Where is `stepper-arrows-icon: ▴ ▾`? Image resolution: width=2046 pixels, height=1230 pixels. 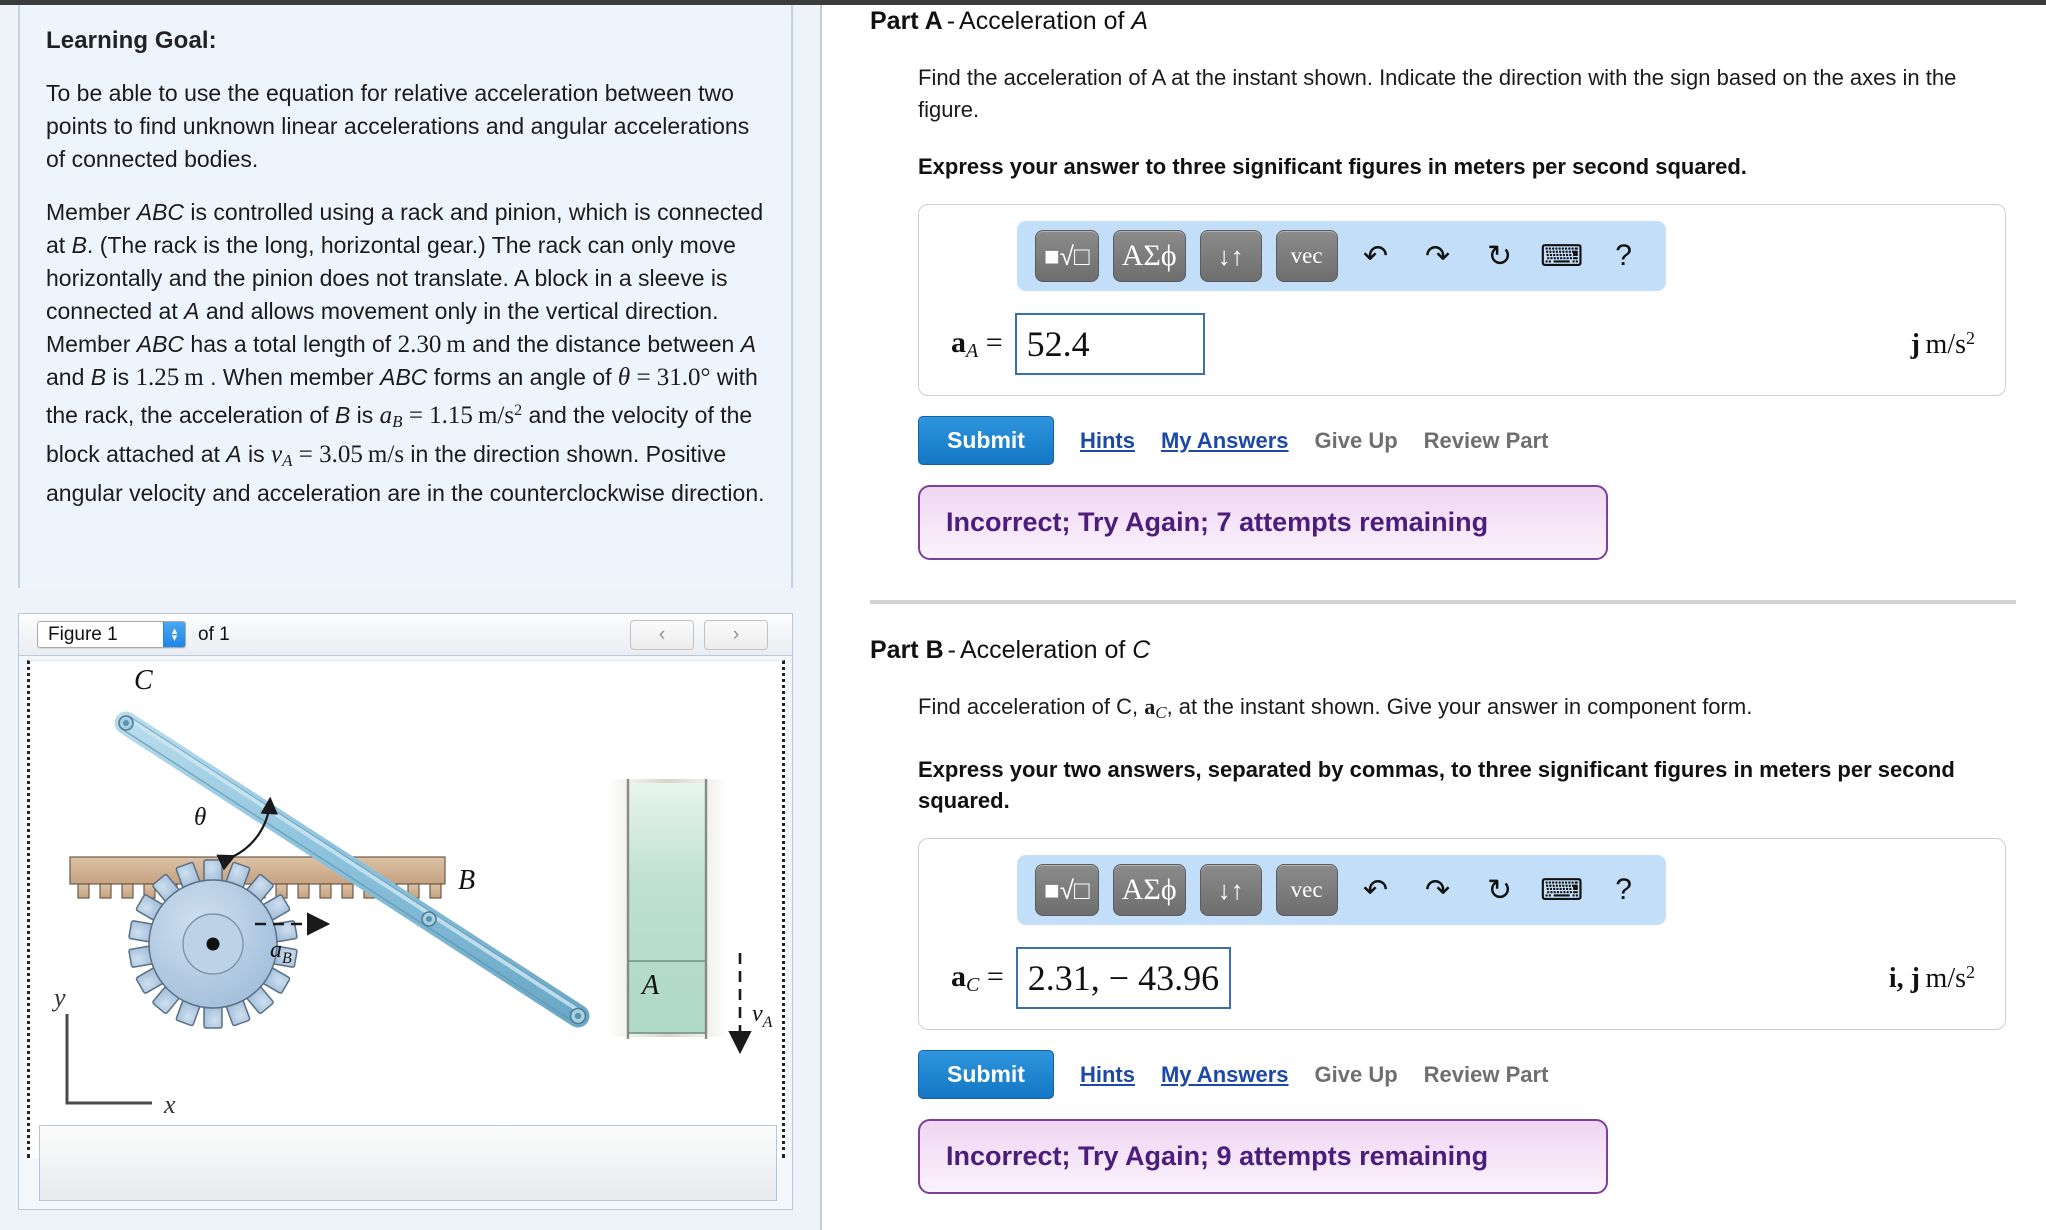 stepper-arrows-icon: ▴ ▾ is located at coordinates (174, 634).